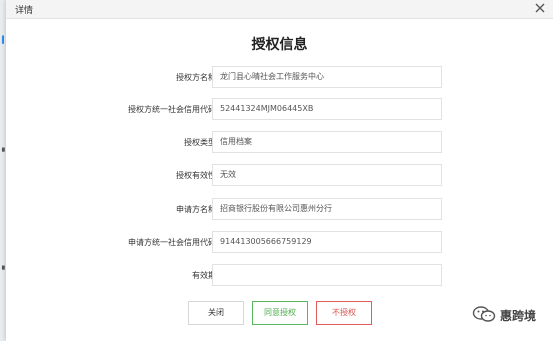  I want to click on field-label: 授权方统一社会信用代码, so click(172, 109).